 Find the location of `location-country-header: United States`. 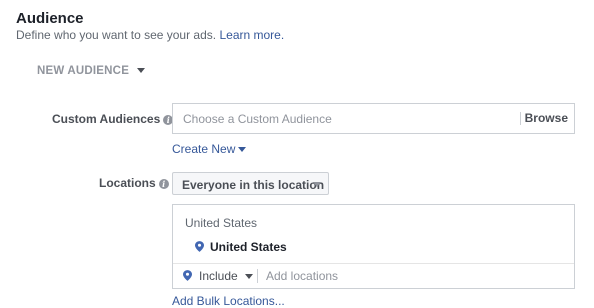

location-country-header: United States is located at coordinates (221, 223).